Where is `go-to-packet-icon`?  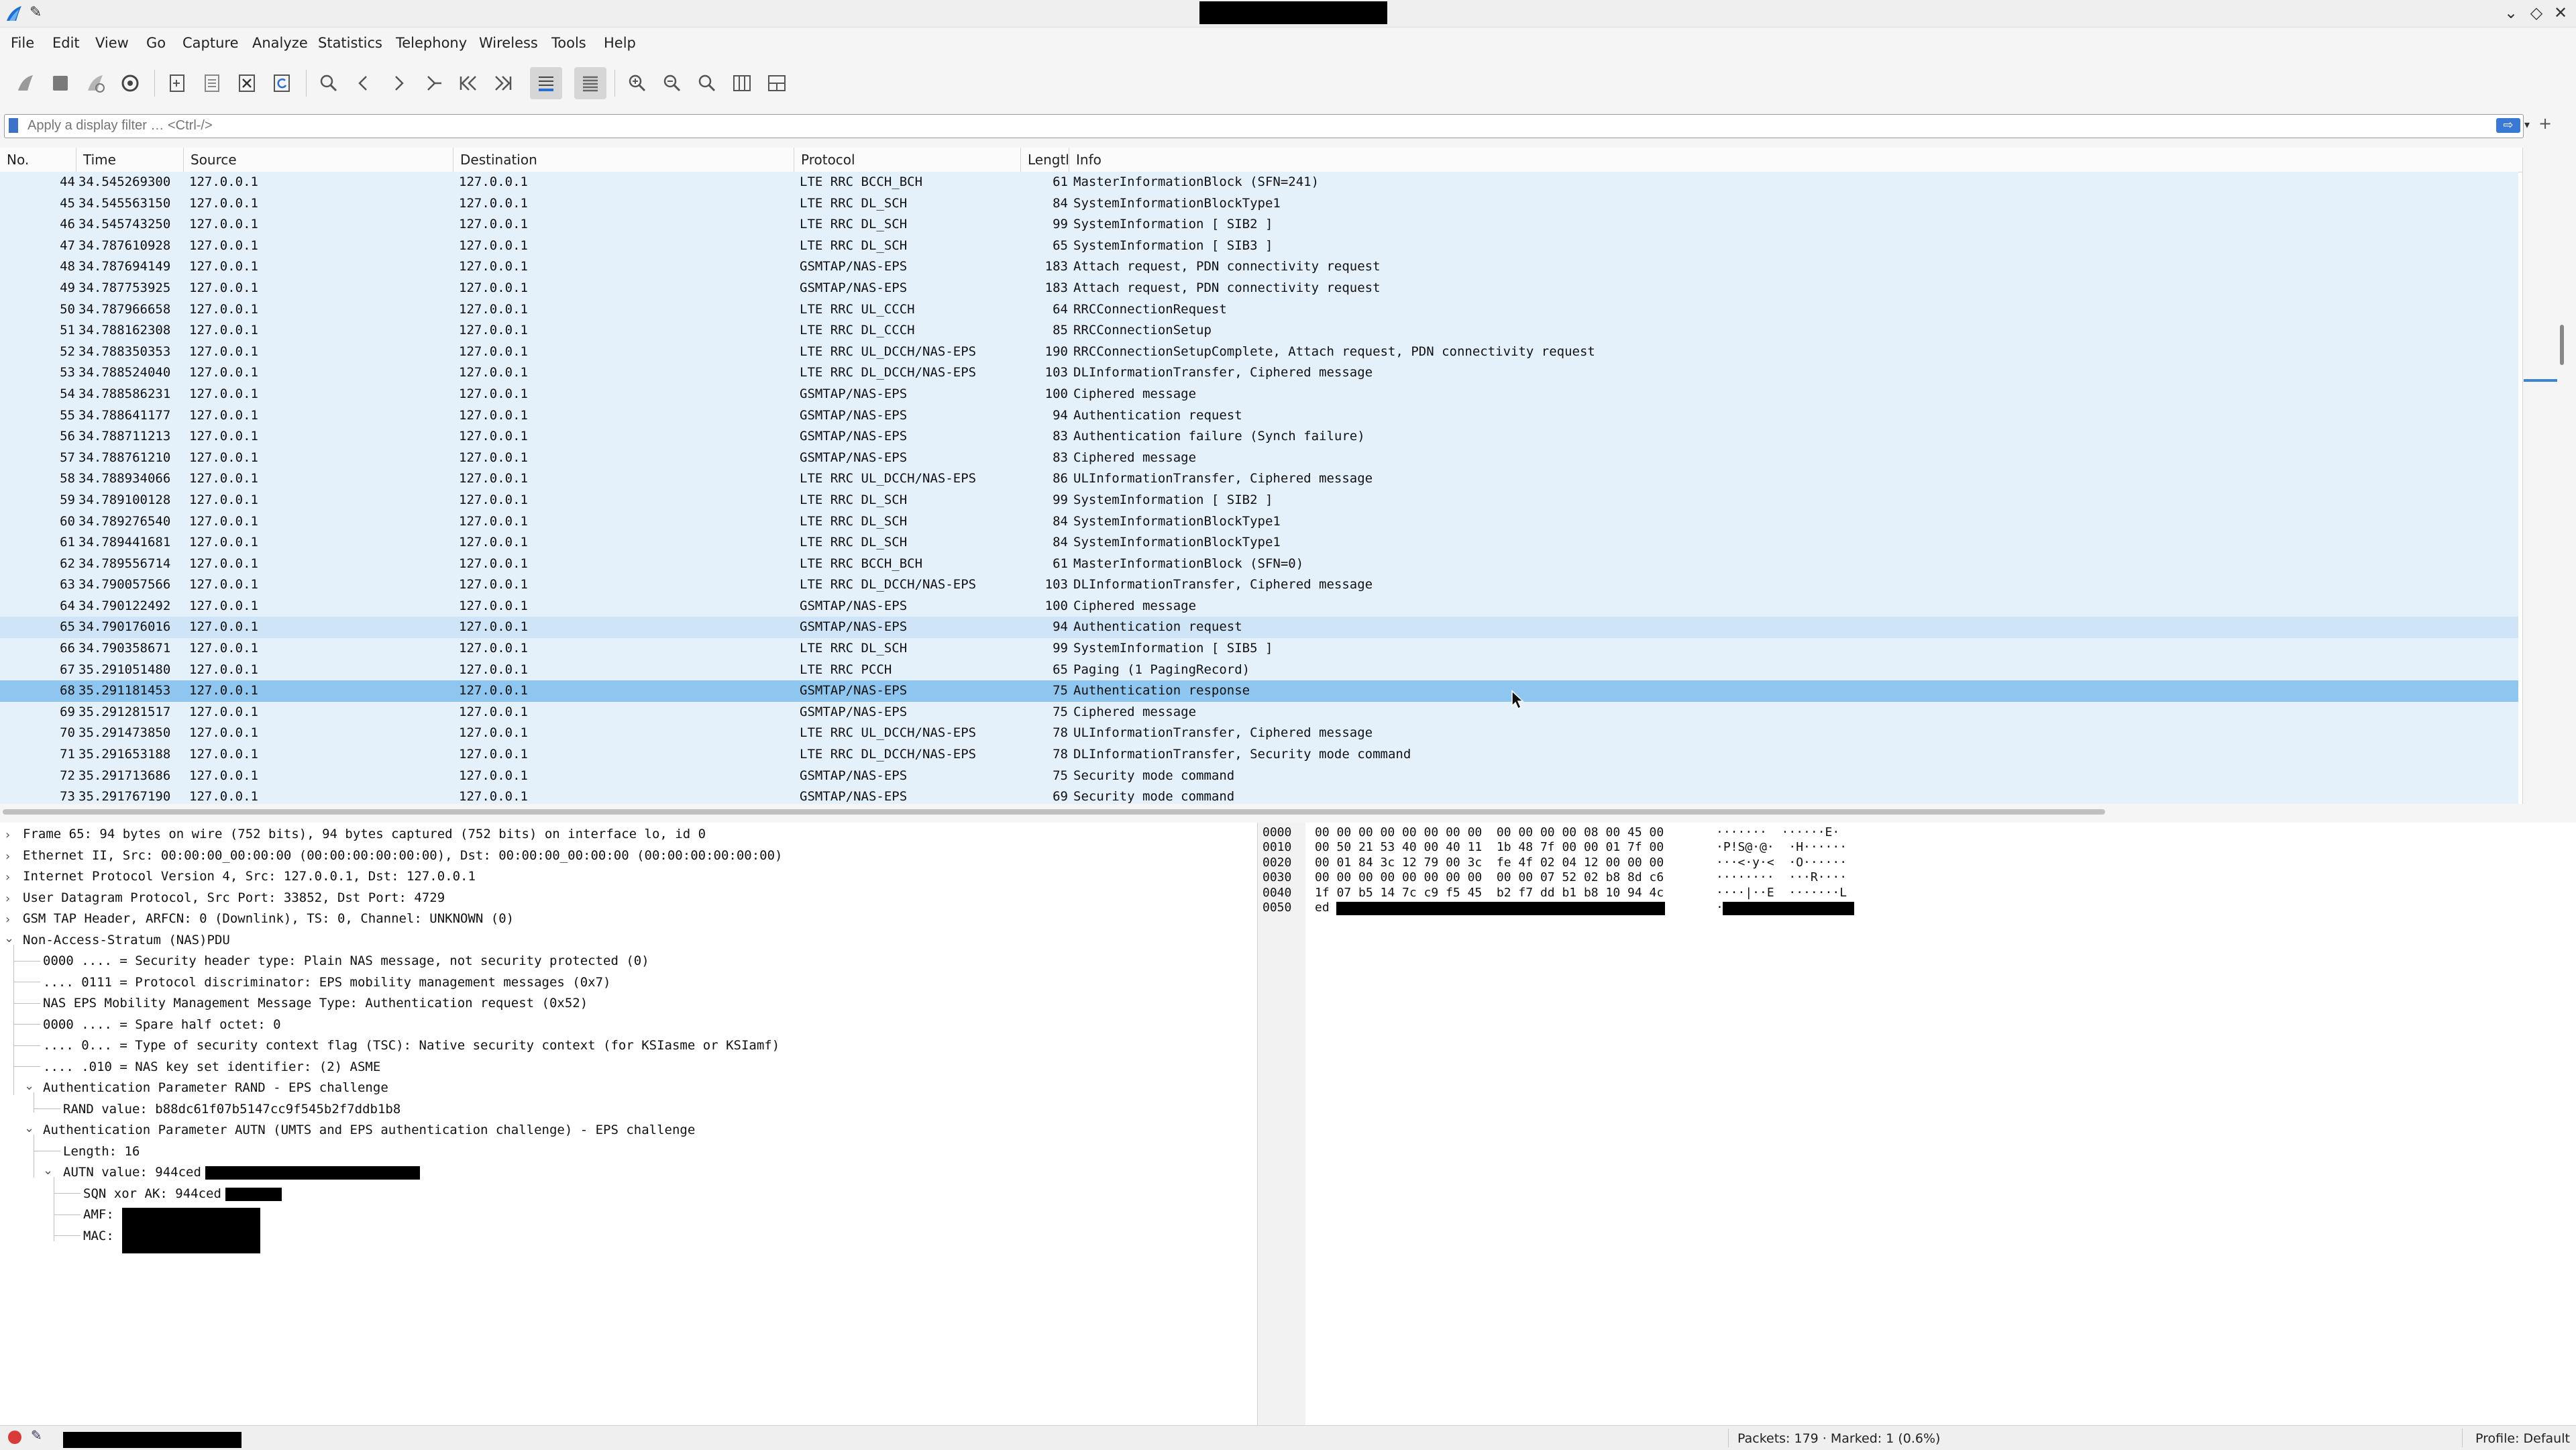
go-to-packet-icon is located at coordinates (433, 83).